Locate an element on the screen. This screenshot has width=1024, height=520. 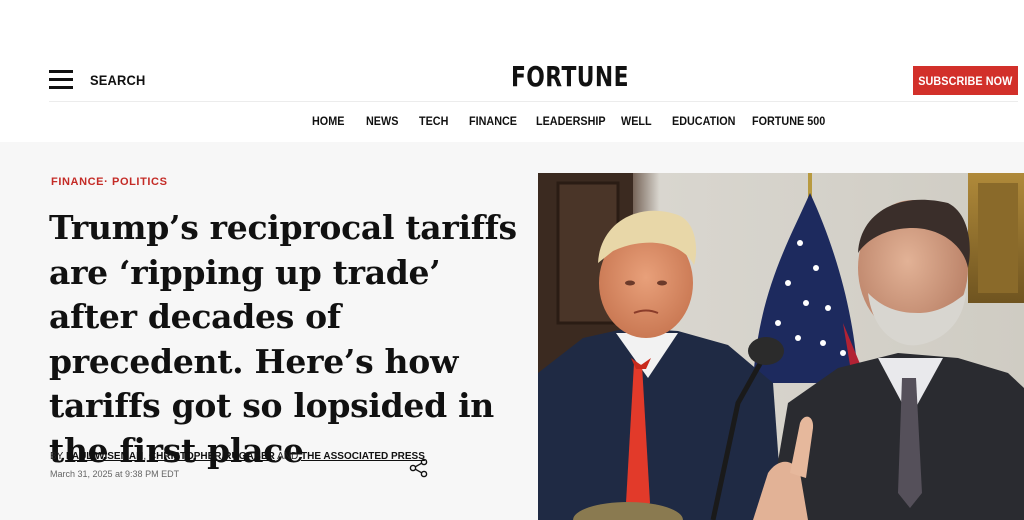
nav-news: NEWS is located at coordinates (382, 121).